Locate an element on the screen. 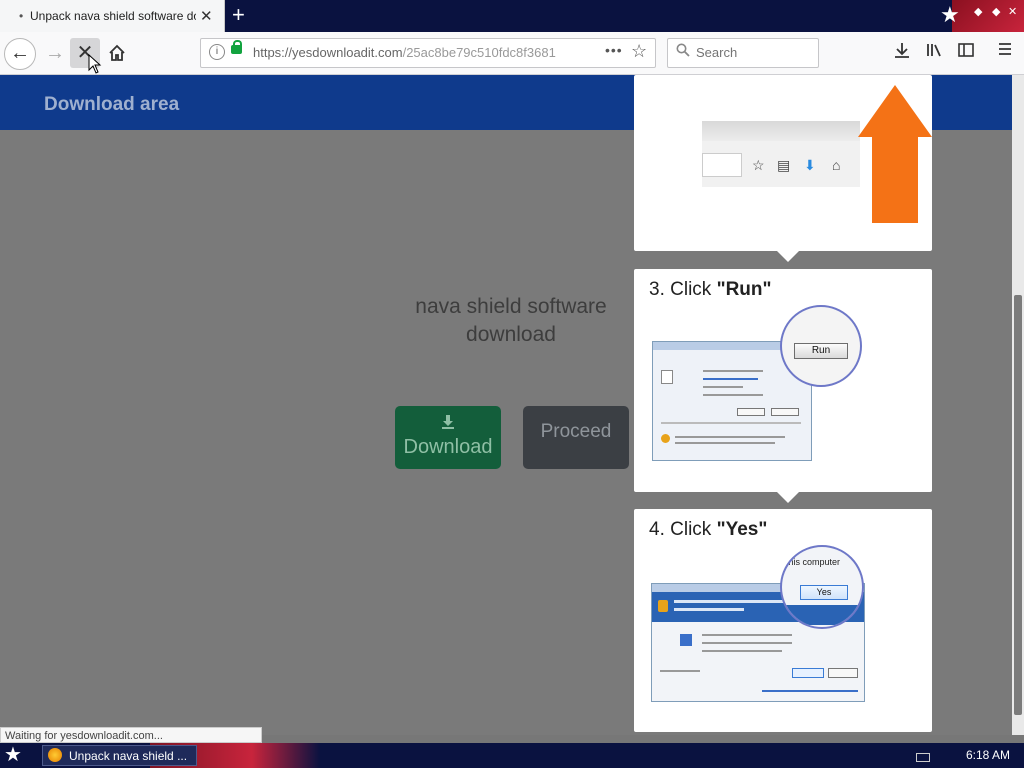 The width and height of the screenshot is (1024, 768). active-tab: • Unpack nava shield software down ✕ is located at coordinates (112, 16).